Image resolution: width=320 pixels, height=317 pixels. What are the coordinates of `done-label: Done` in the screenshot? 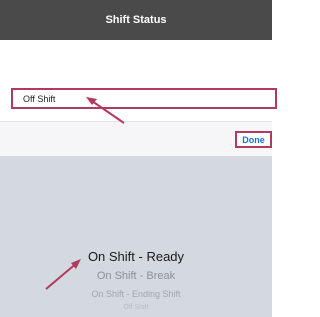 It's located at (253, 139).